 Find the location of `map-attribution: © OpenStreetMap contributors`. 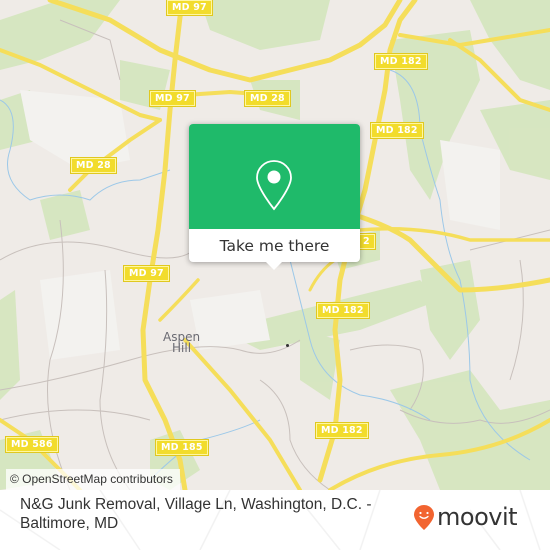

map-attribution: © OpenStreetMap contributors is located at coordinates (93, 479).